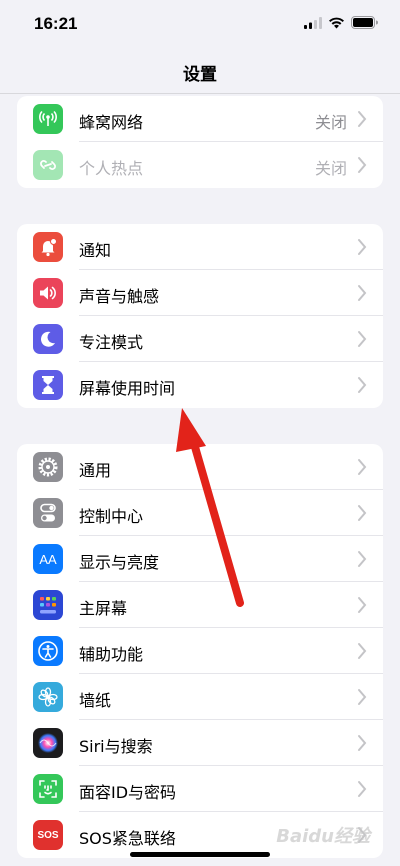 The image size is (400, 866). Describe the element at coordinates (111, 516) in the screenshot. I see `row-label: 控制中心` at that location.